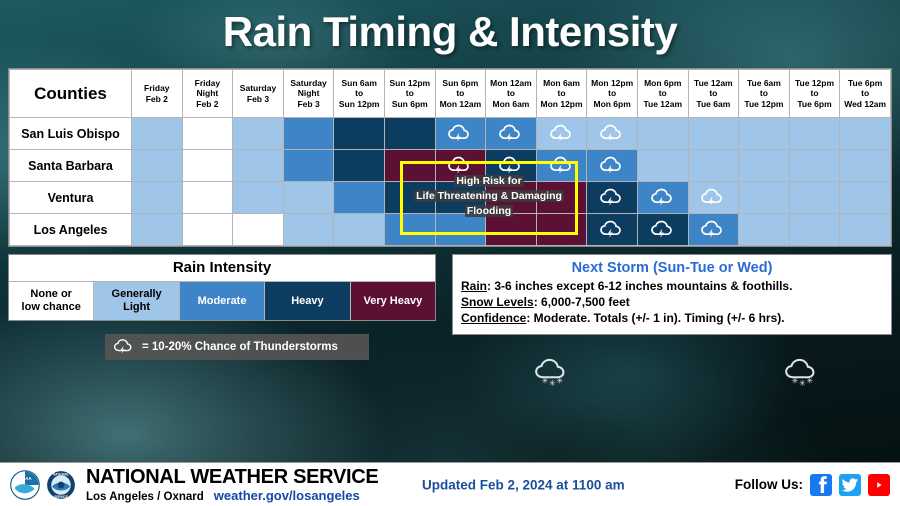 The width and height of the screenshot is (900, 506). I want to click on intensity-cell-r0-c7, so click(511, 133).